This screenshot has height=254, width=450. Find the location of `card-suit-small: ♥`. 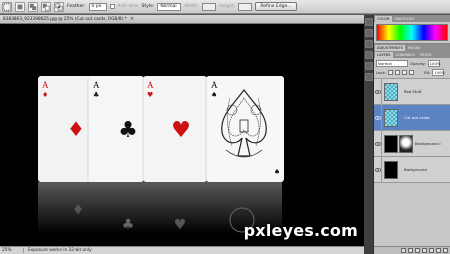

card-suit-small: ♥ is located at coordinates (150, 95).